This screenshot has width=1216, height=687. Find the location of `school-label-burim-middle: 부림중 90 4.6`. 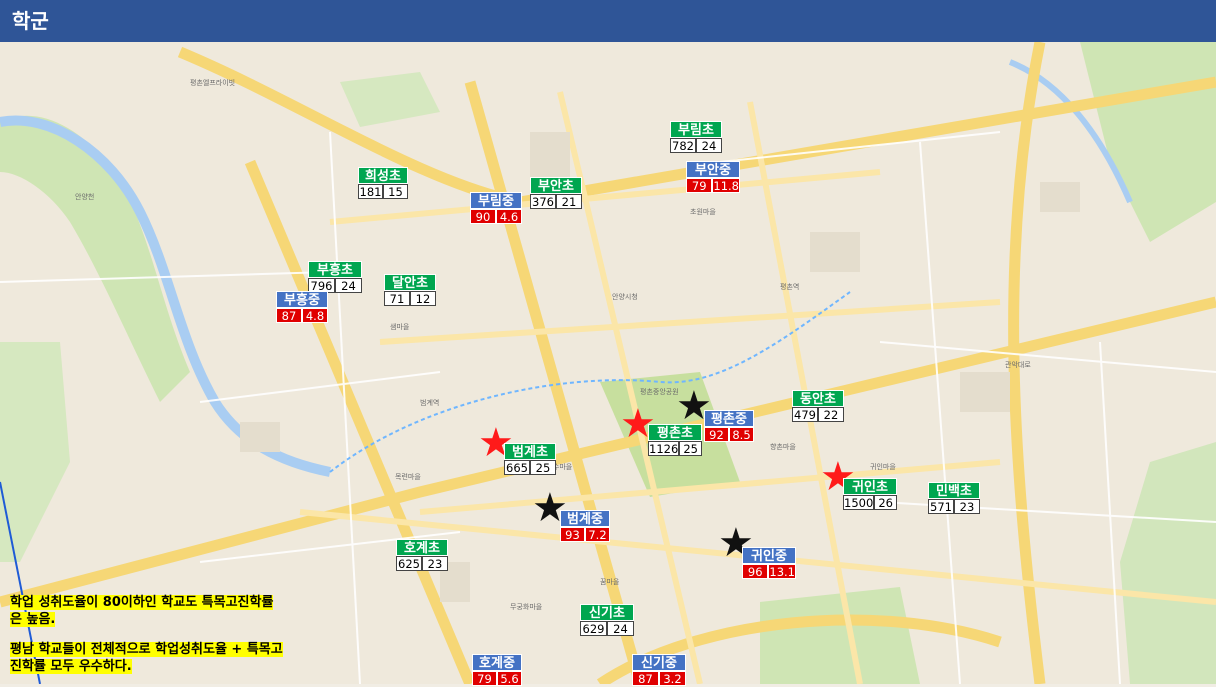

school-label-burim-middle: 부림중 90 4.6 is located at coordinates (496, 208).